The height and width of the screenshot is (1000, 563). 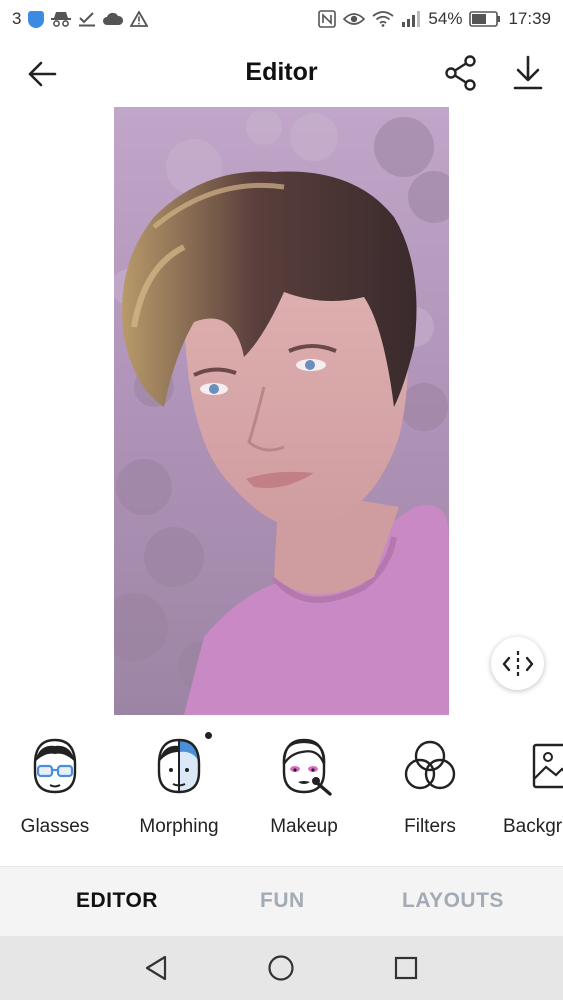 What do you see at coordinates (411, 19) in the screenshot?
I see `signal-icon` at bounding box center [411, 19].